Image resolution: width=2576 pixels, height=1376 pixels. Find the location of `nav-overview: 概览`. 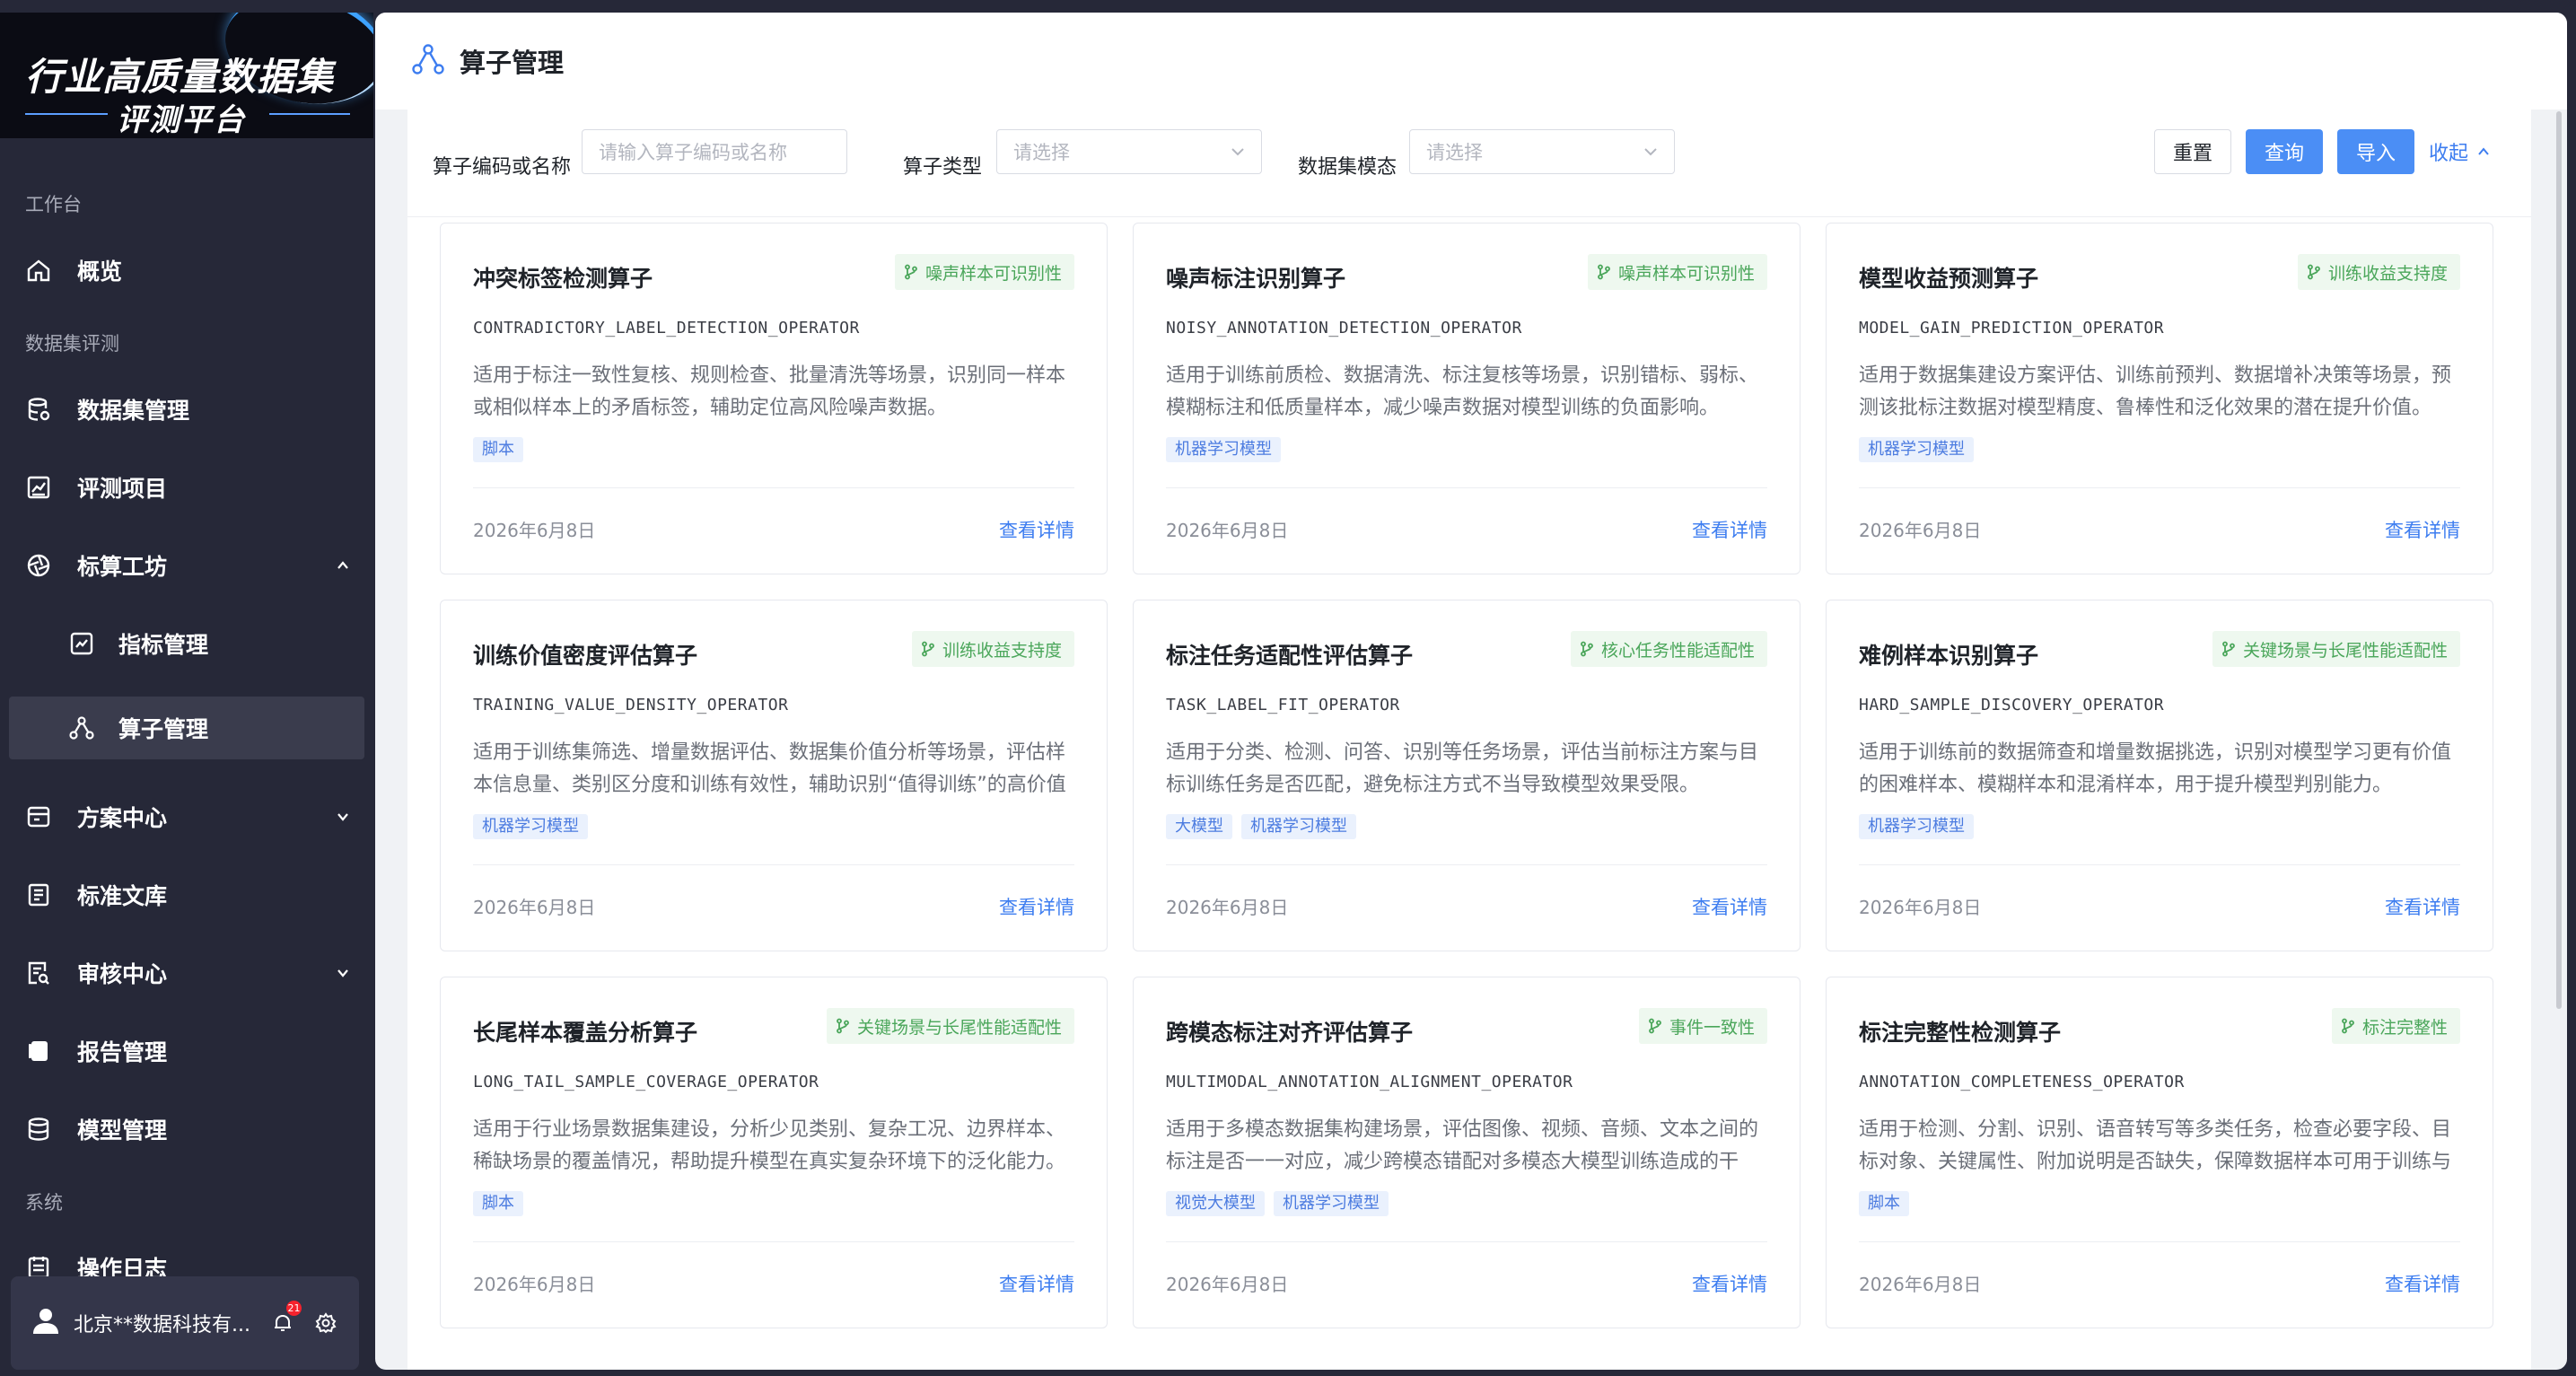

nav-overview: 概览 is located at coordinates (186, 270).